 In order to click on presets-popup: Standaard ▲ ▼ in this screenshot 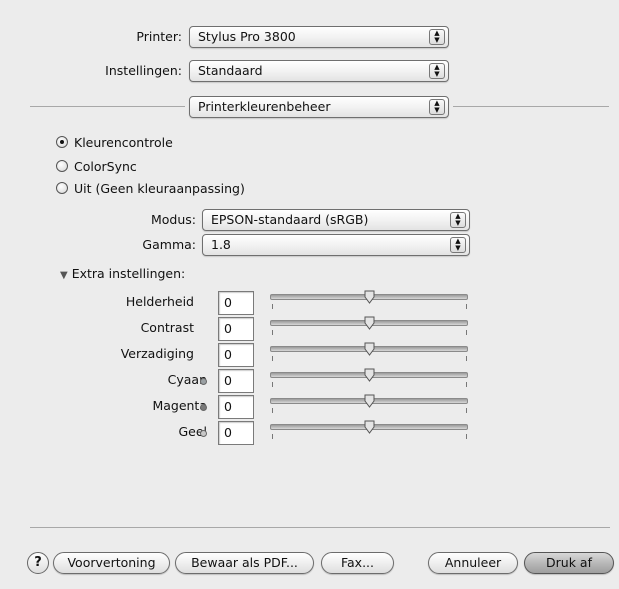, I will do `click(319, 71)`.